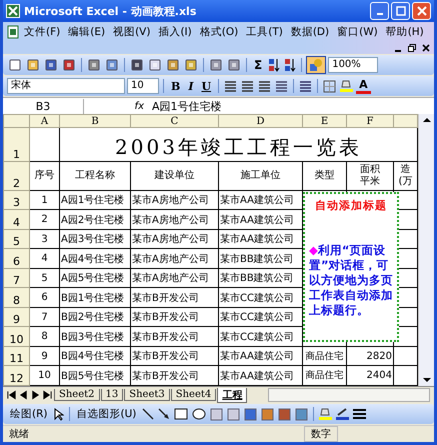 Image resolution: width=437 pixels, height=445 pixels. Describe the element at coordinates (379, 14) in the screenshot. I see `minimize-icon` at that location.